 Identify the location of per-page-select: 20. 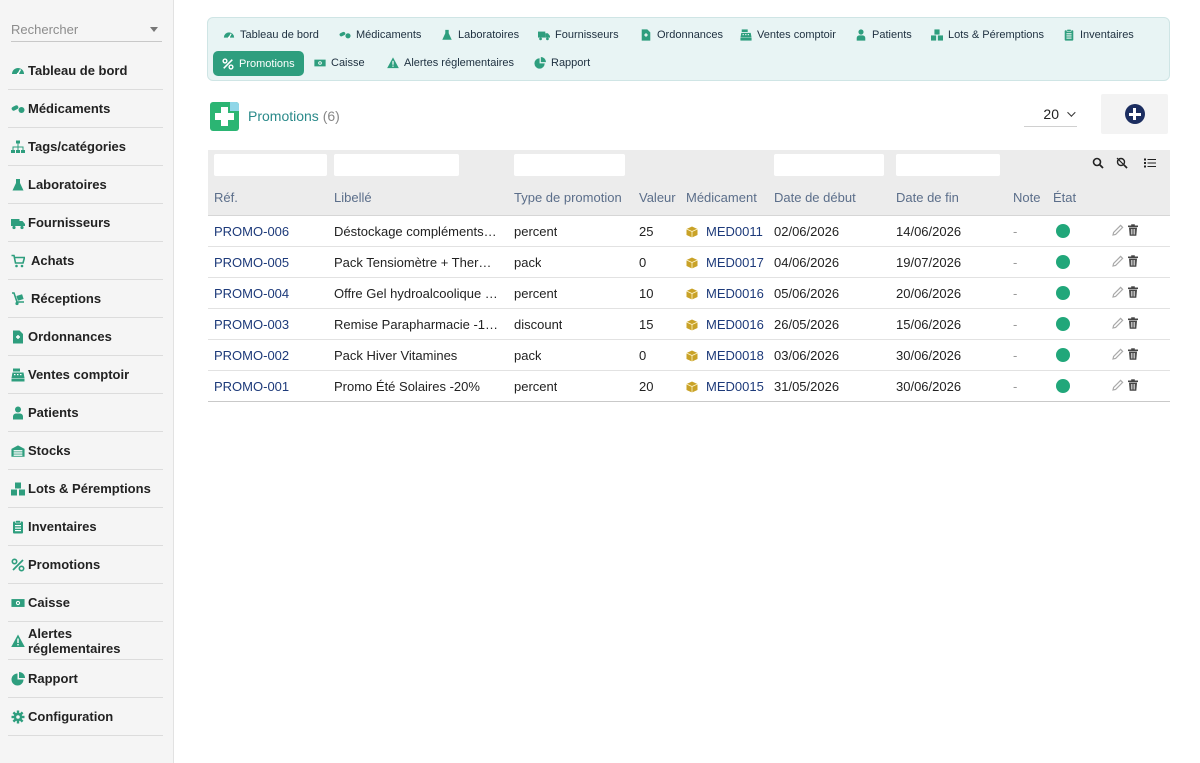
(1050, 114).